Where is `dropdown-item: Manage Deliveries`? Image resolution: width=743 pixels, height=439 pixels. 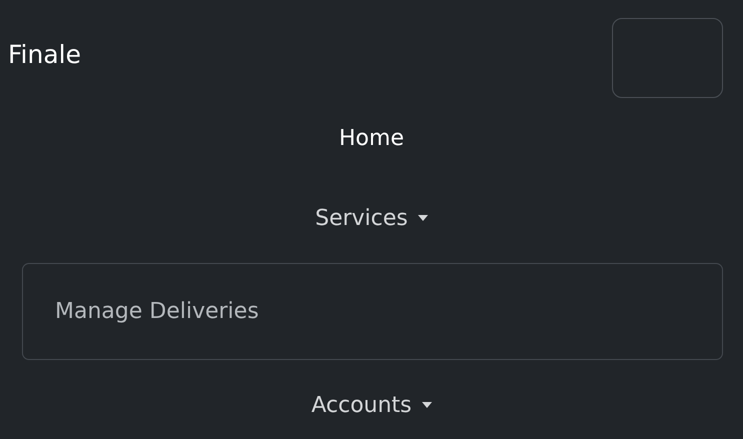
dropdown-item: Manage Deliveries is located at coordinates (372, 311).